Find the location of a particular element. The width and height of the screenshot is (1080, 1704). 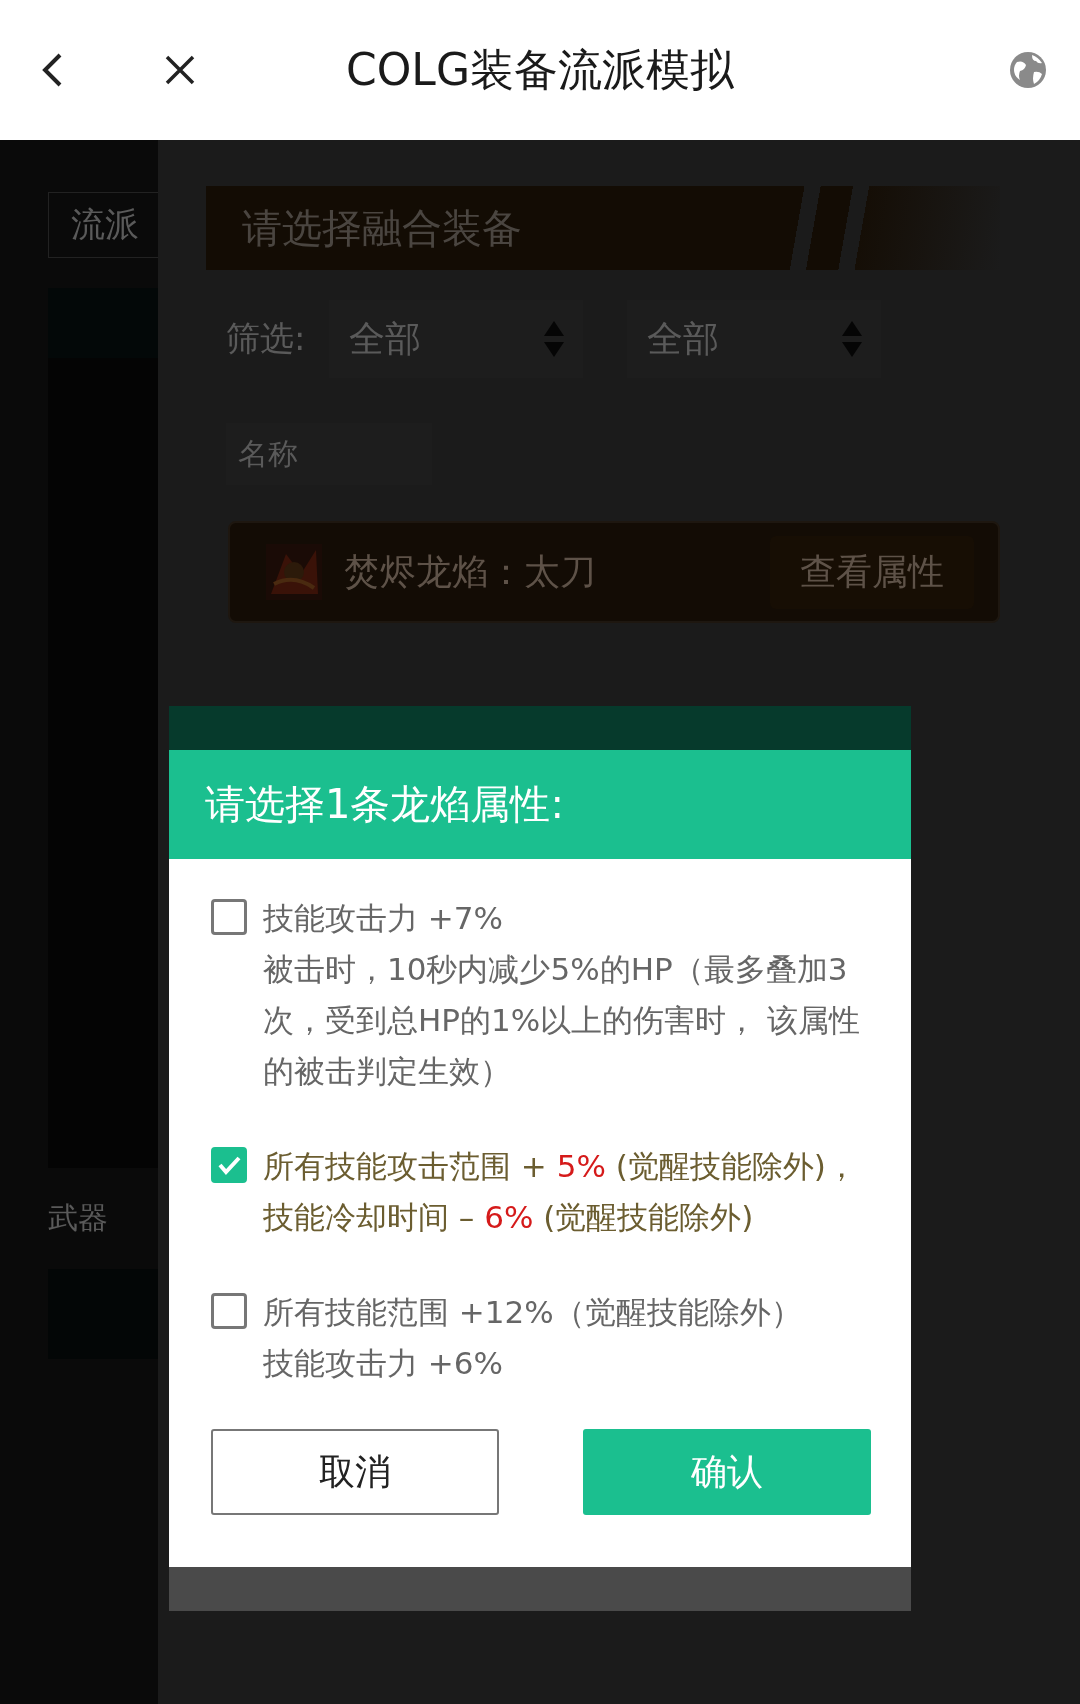

option-text: 被击时，10秒内减少5%的HP（最多叠加3次，受到总HP的1%以上的伤害时， 该属性的被击判定生效） is located at coordinates (562, 1020).